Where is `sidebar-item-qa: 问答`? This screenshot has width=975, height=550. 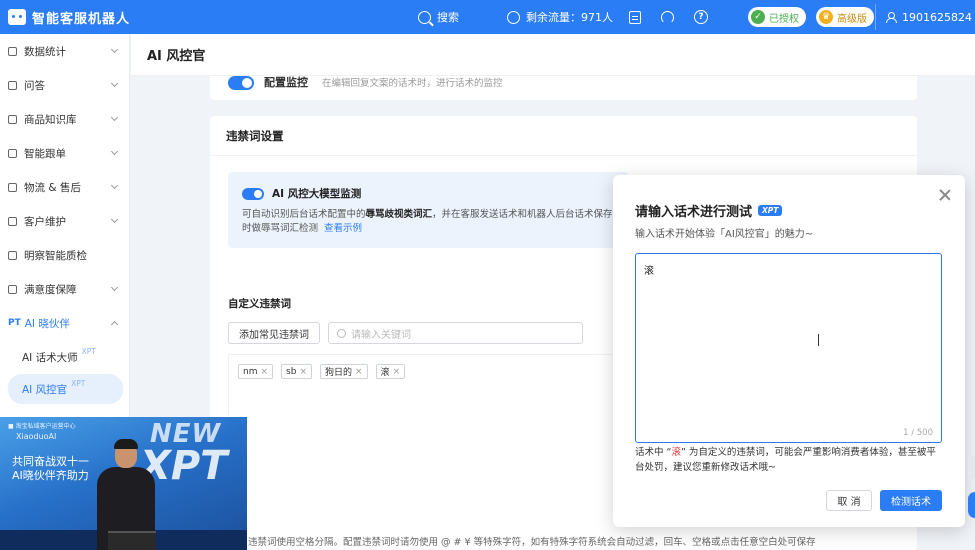
sidebar-item-qa: 问答 is located at coordinates (64, 85).